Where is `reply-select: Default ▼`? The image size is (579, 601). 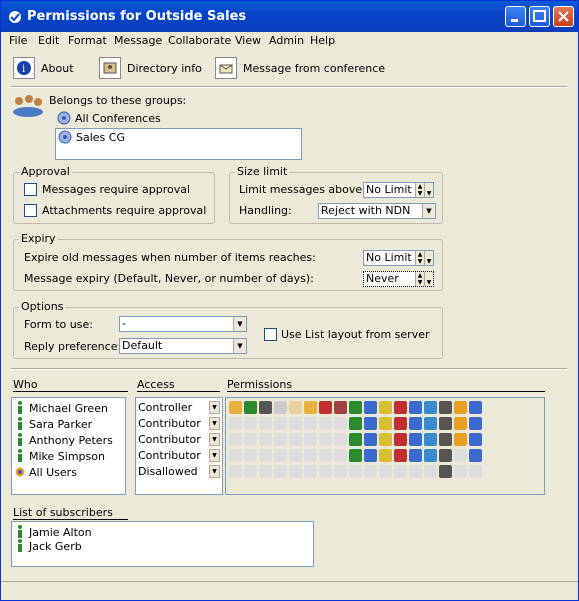 reply-select: Default ▼ is located at coordinates (183, 346).